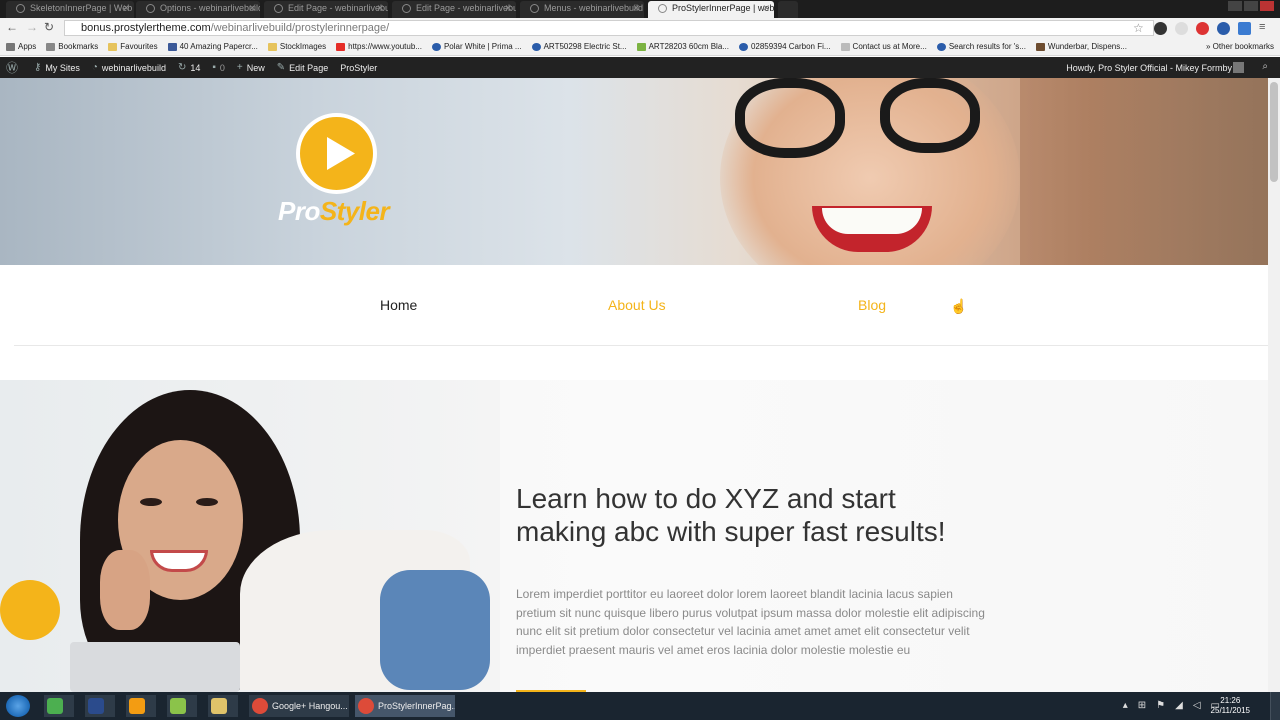 The image size is (1280, 720). What do you see at coordinates (872, 305) in the screenshot?
I see `nav-blog-link: Blog` at bounding box center [872, 305].